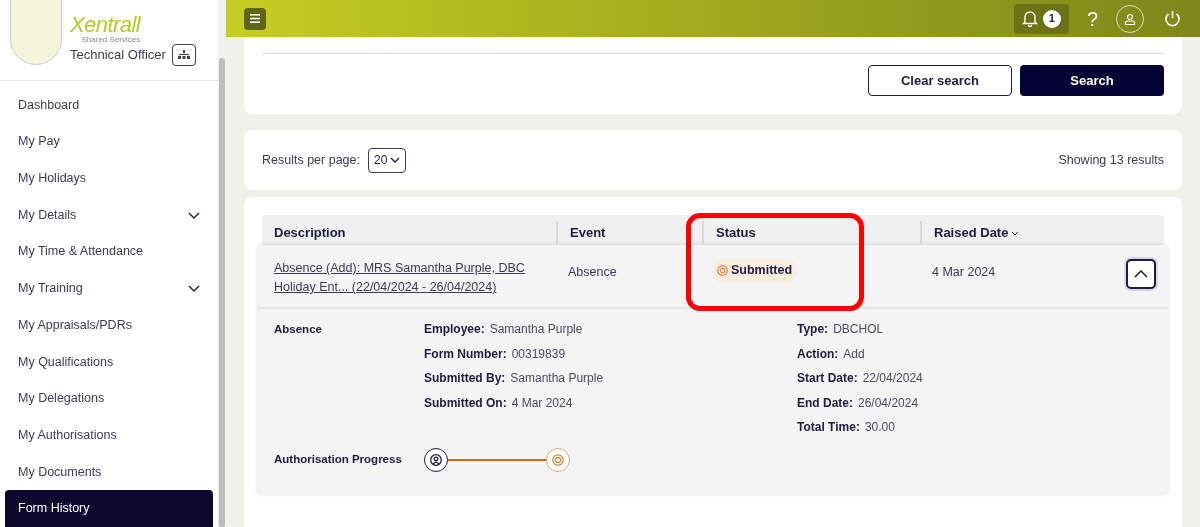 This screenshot has width=1200, height=527. I want to click on sort-icon, so click(1015, 233).